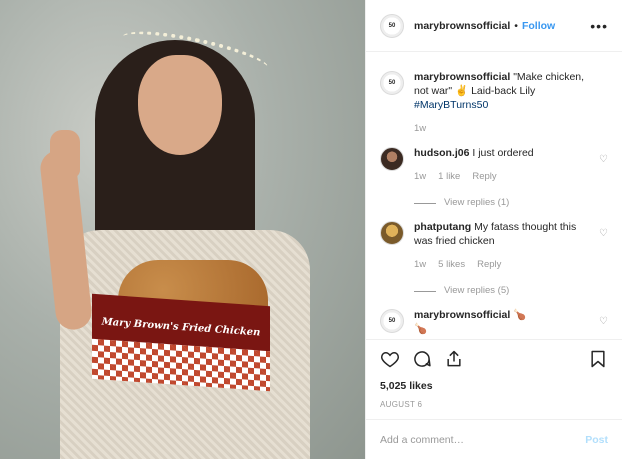  Describe the element at coordinates (462, 26) in the screenshot. I see `header-username: marybrownsofficial` at that location.